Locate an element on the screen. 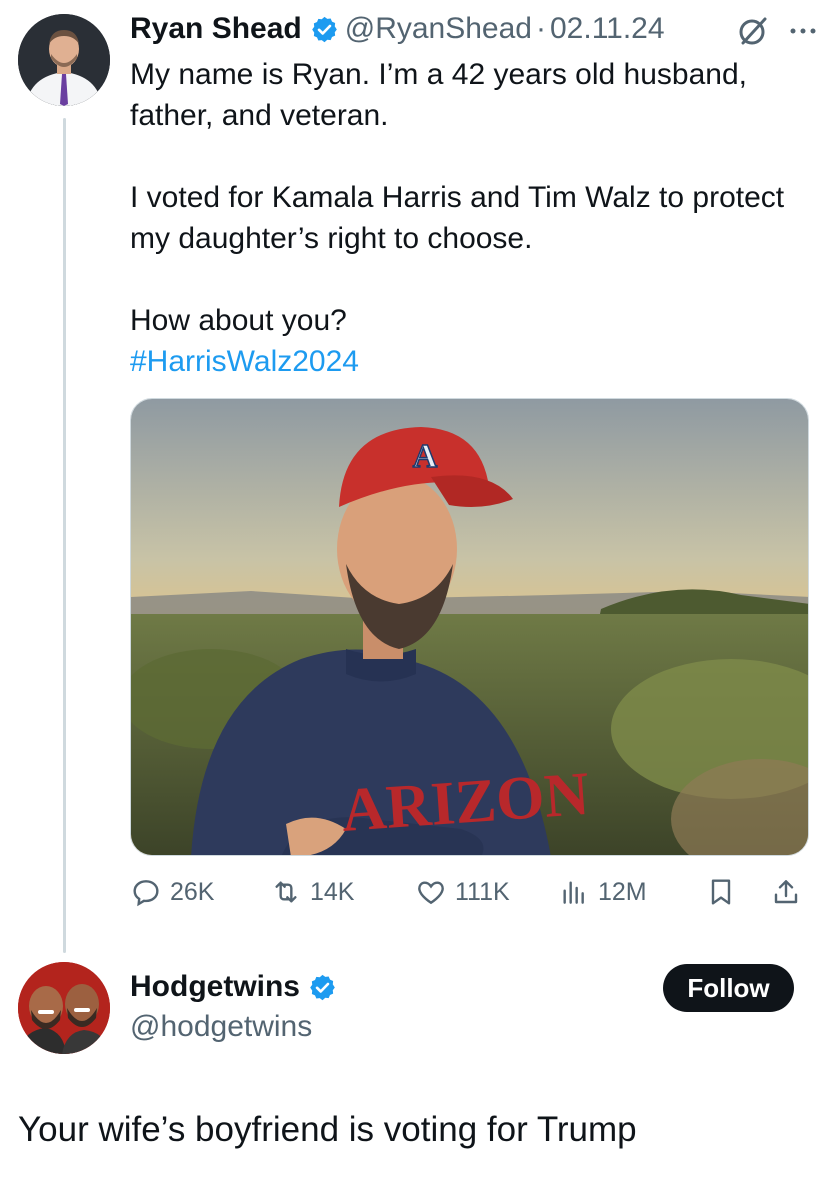  bookmark-icon is located at coordinates (721, 892).